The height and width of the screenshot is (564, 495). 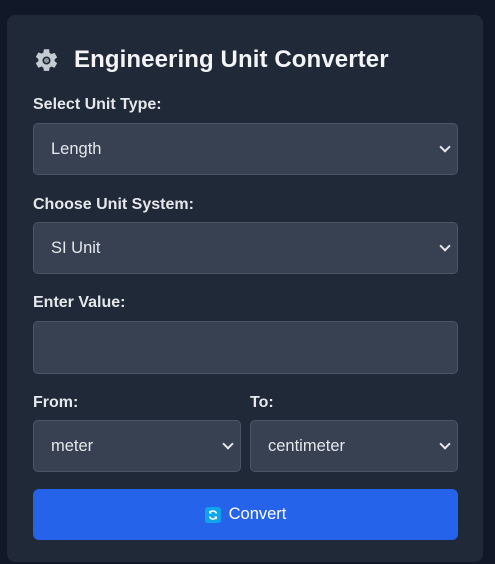 I want to click on convert-button: Convert, so click(x=245, y=514).